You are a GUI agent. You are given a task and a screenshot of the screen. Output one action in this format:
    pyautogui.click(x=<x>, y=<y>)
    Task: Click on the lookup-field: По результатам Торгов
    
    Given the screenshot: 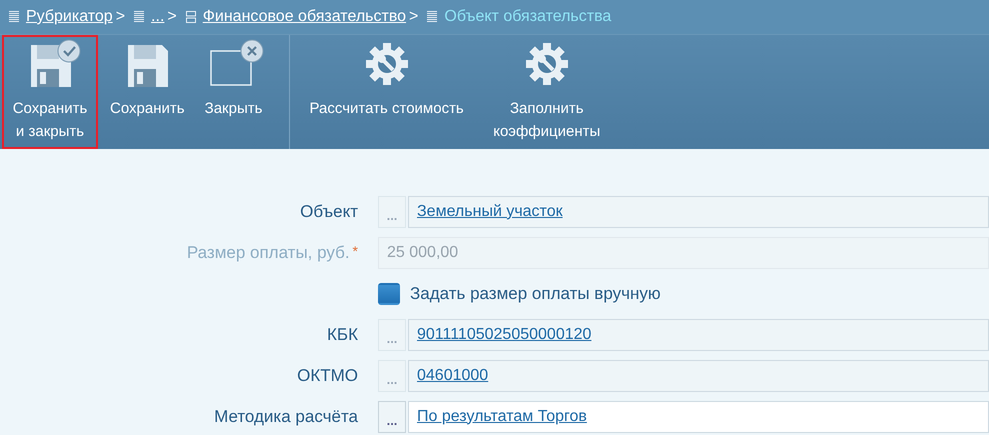 What is the action you would take?
    pyautogui.click(x=698, y=416)
    